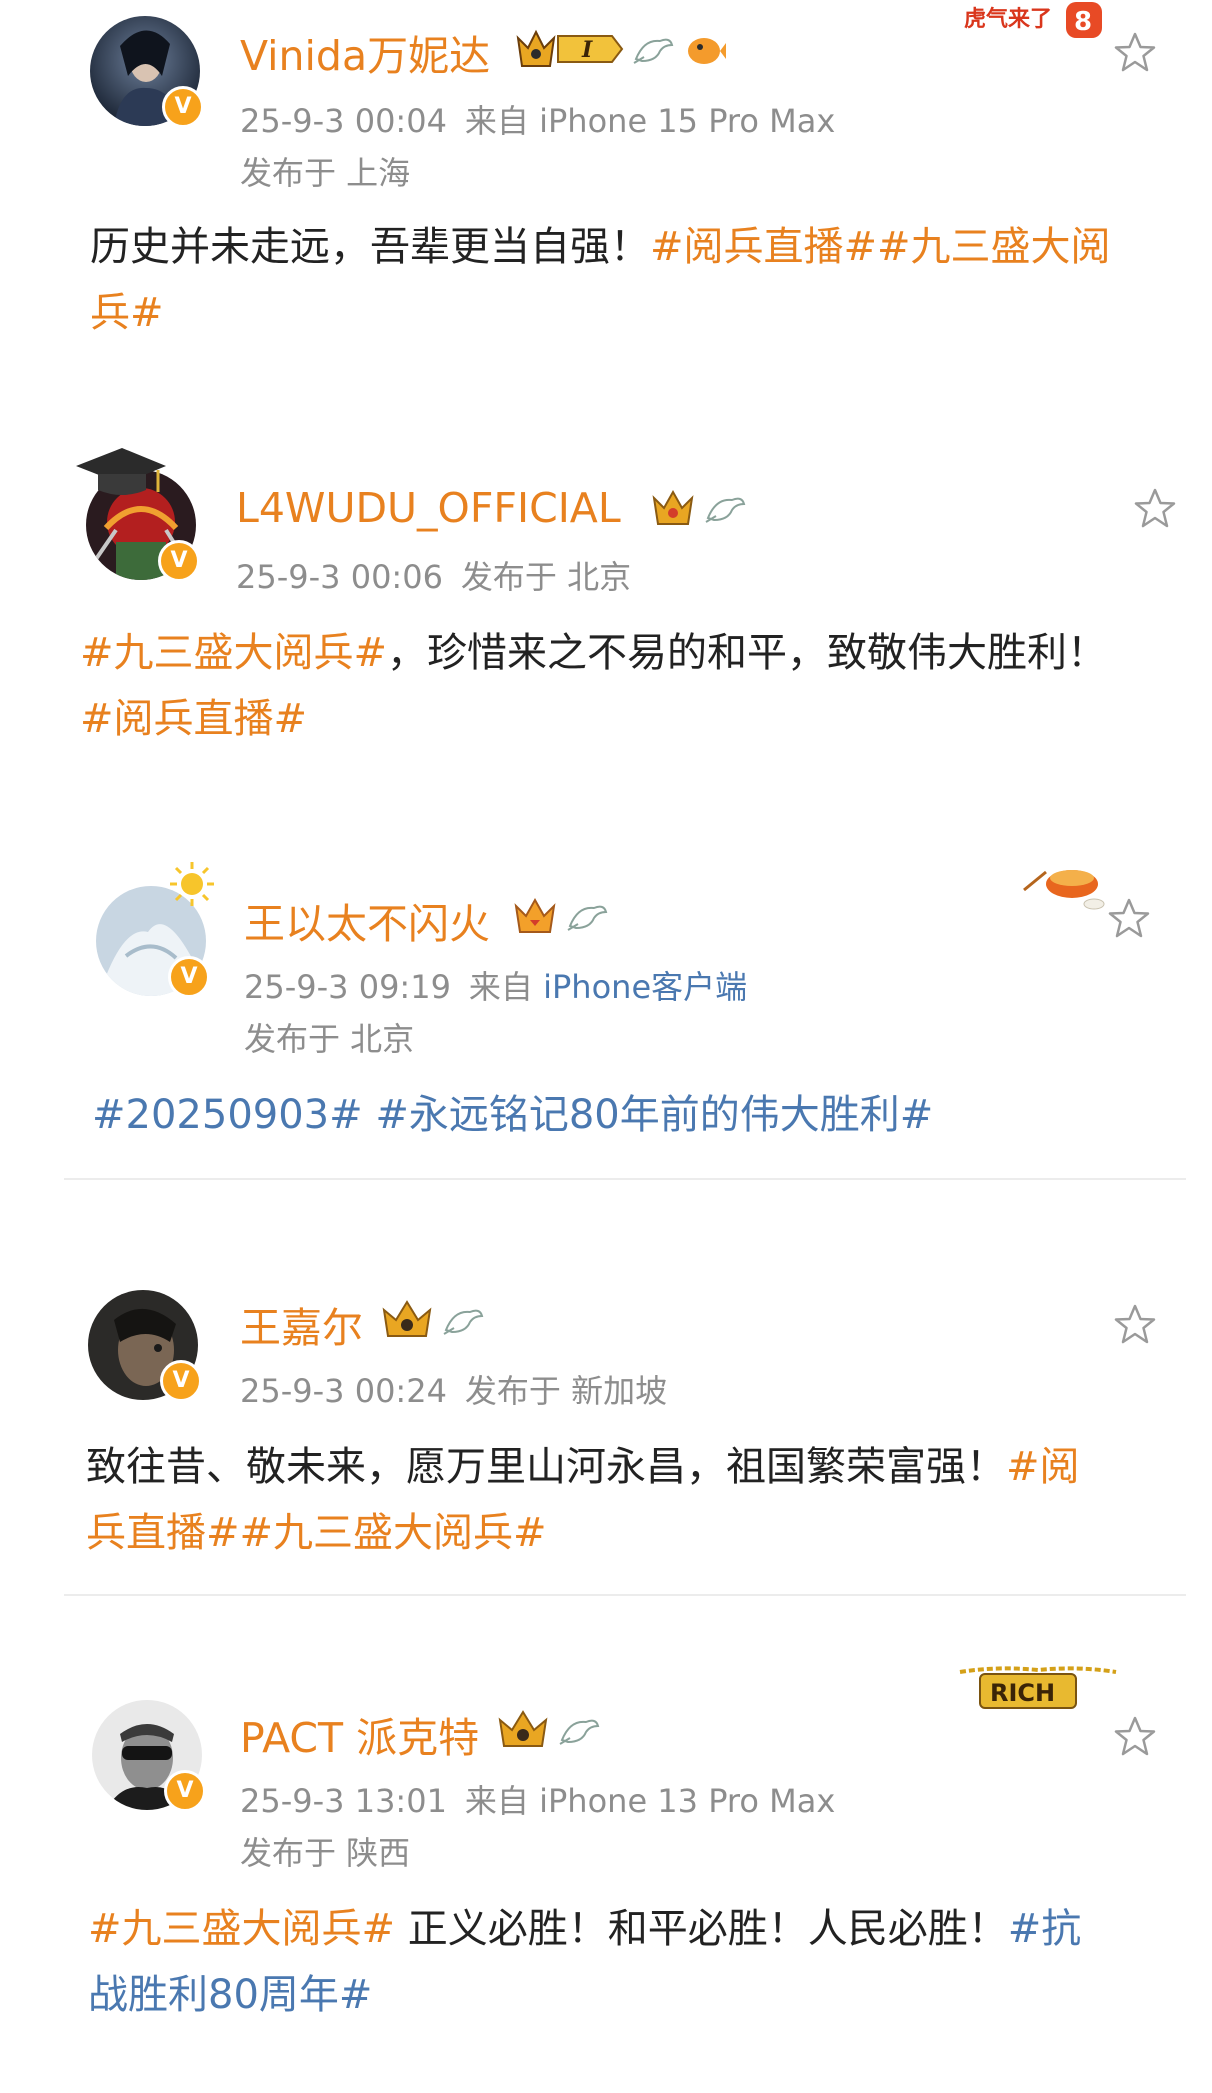 This screenshot has height=2093, width=1212. I want to click on post-meta: 25-9-3 00:06 发布于 北京, so click(433, 575).